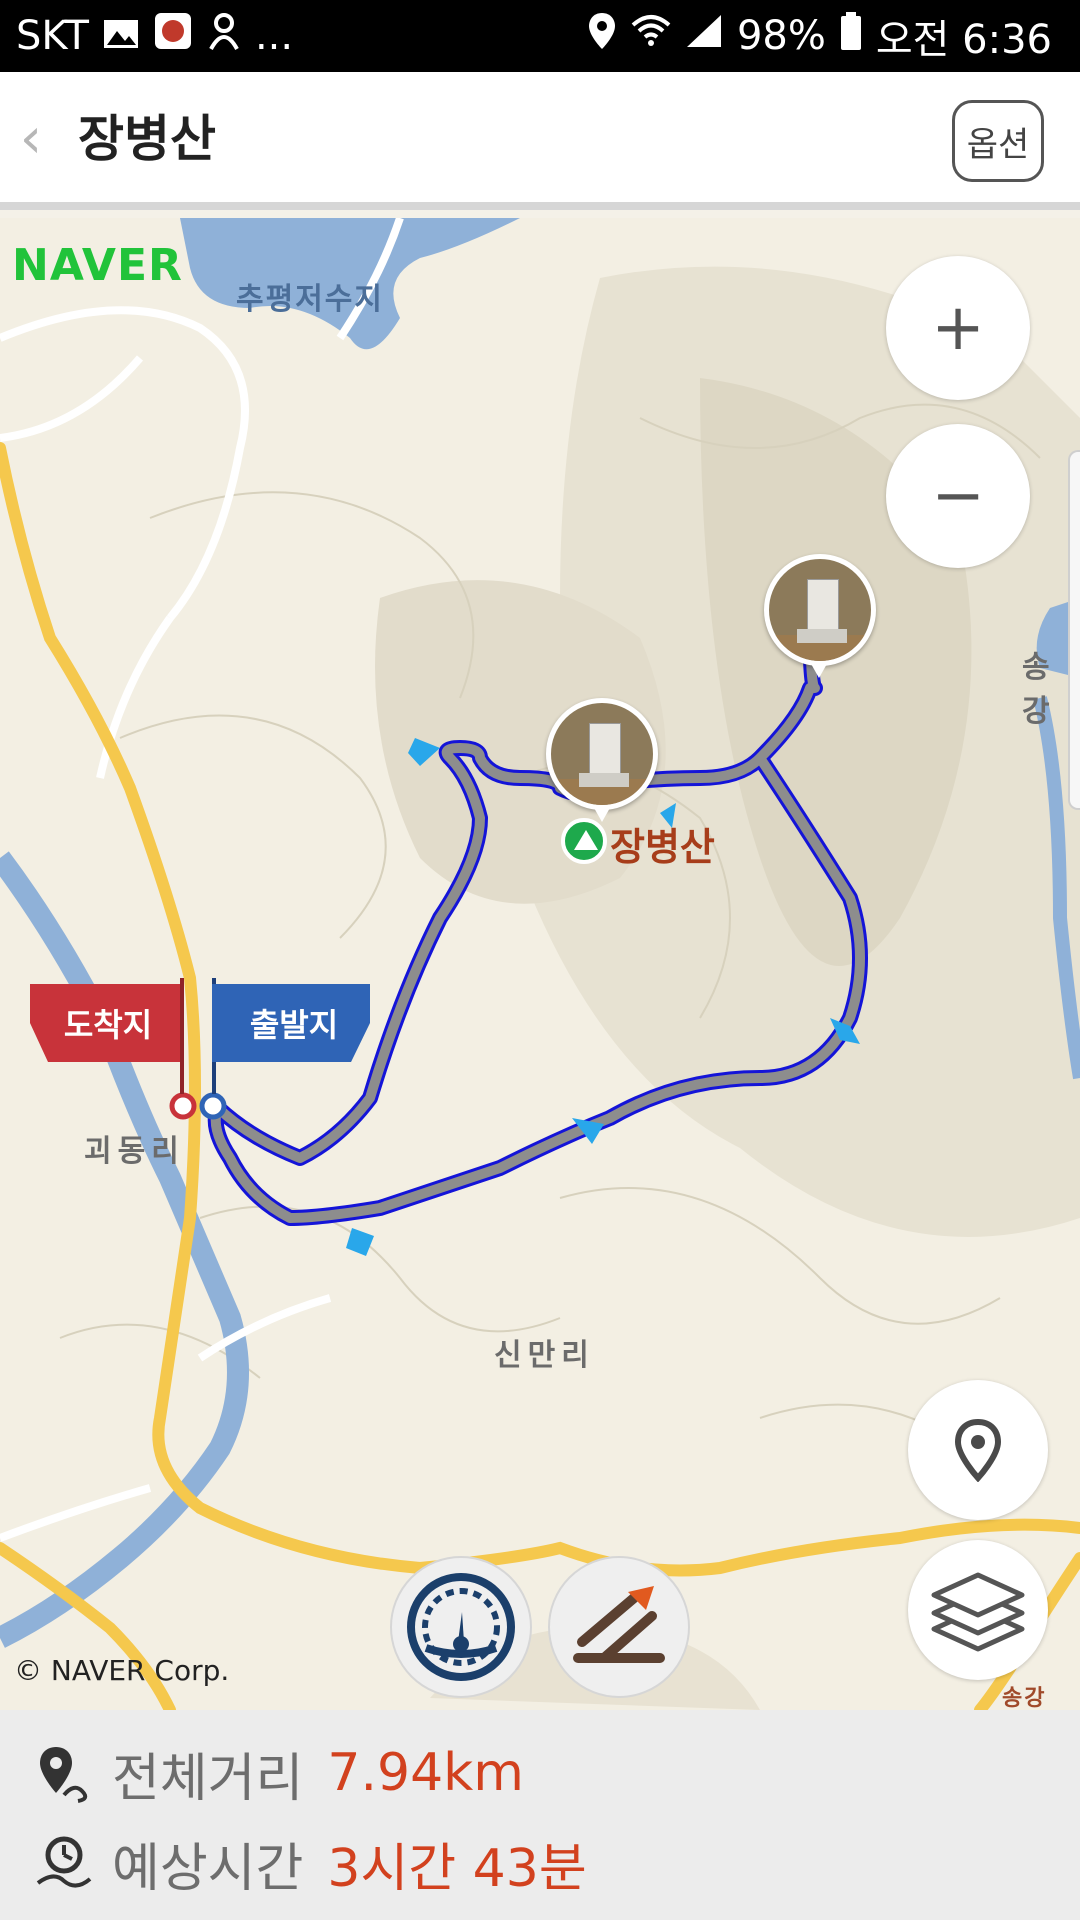 Image resolution: width=1080 pixels, height=1920 pixels. I want to click on time-row: 예상시간 3시간 43분, so click(310, 1863).